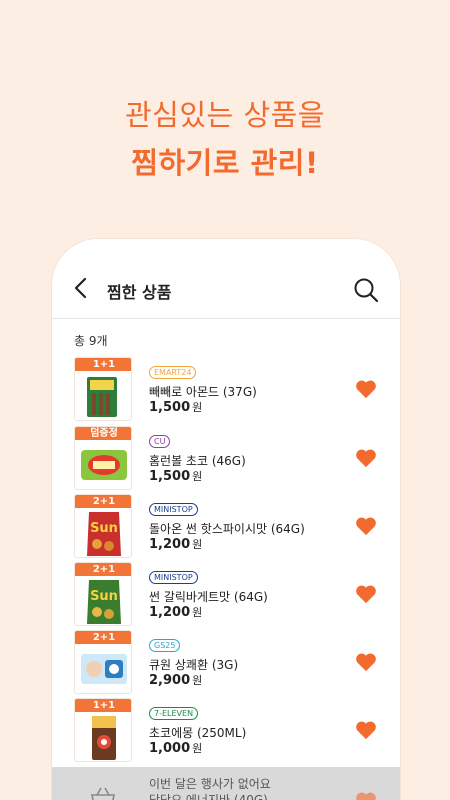 This screenshot has width=450, height=800. I want to click on product-image-homerun-ball-icon, so click(104, 465).